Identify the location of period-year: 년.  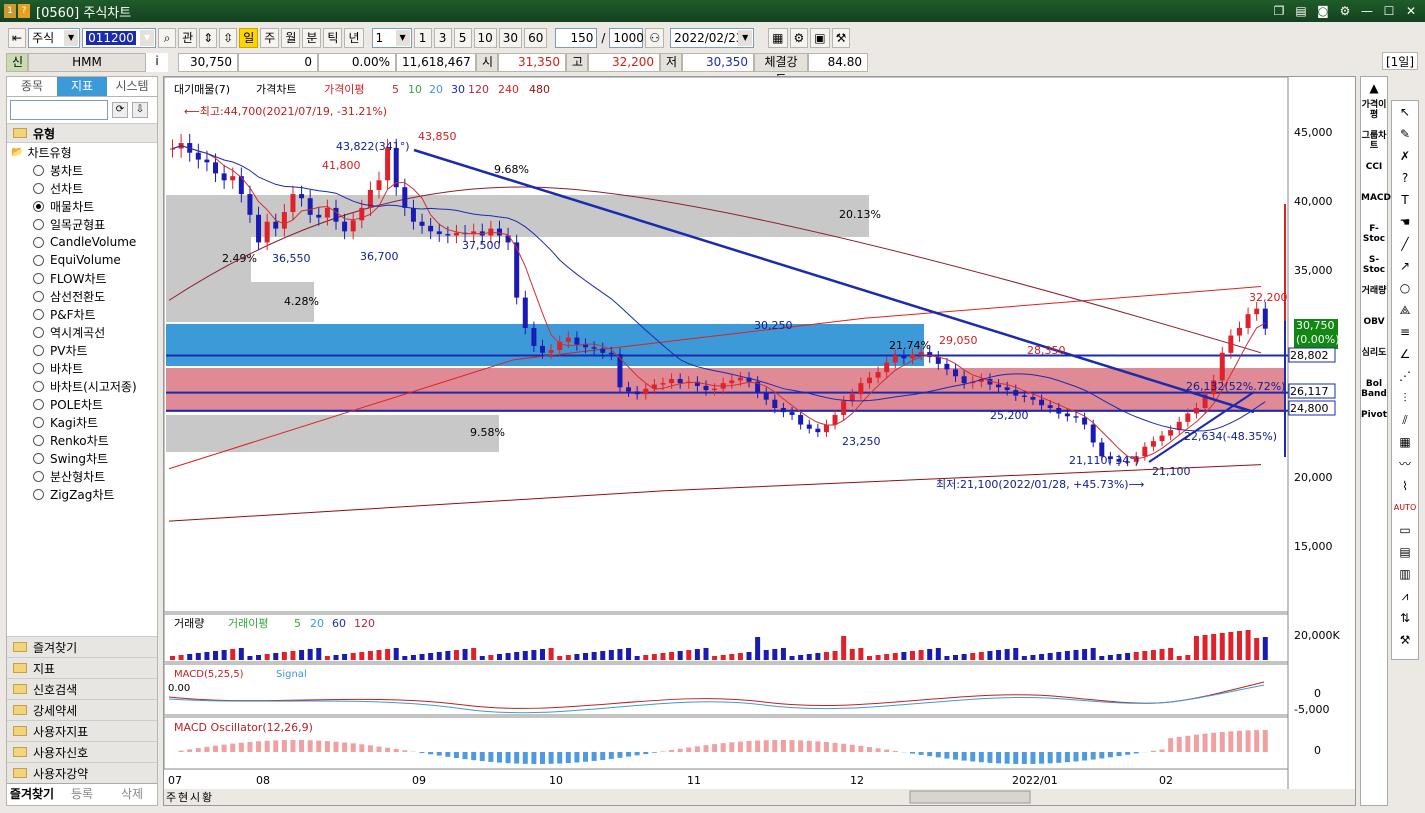
(354, 38).